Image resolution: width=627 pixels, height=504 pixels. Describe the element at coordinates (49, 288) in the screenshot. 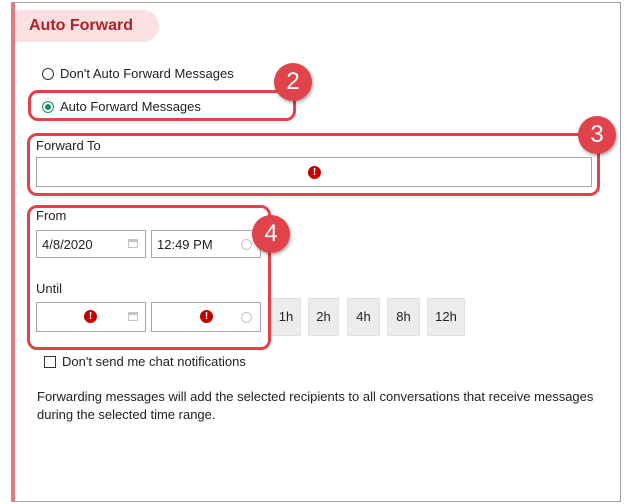

I see `until-label: Until` at that location.